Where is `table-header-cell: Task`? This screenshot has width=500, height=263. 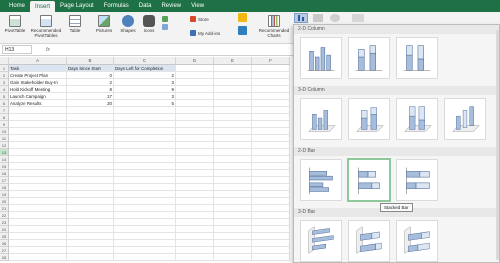
table-header-cell: Task is located at coordinates (38, 68).